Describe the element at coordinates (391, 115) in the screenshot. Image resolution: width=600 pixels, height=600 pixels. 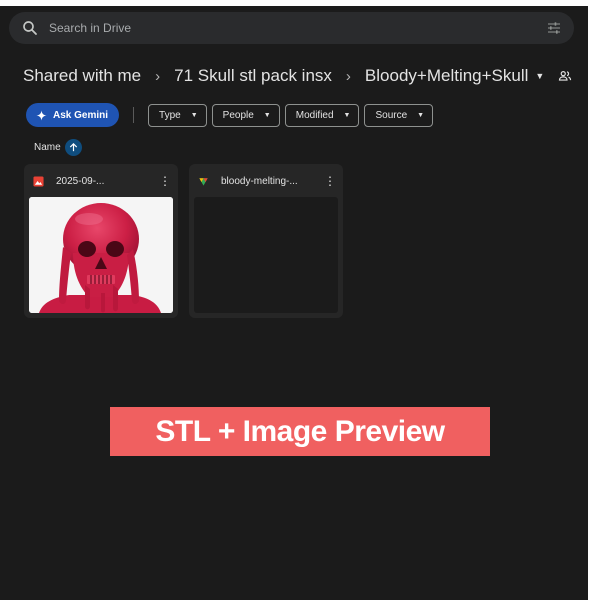
I see `filter-source-label: Source` at that location.